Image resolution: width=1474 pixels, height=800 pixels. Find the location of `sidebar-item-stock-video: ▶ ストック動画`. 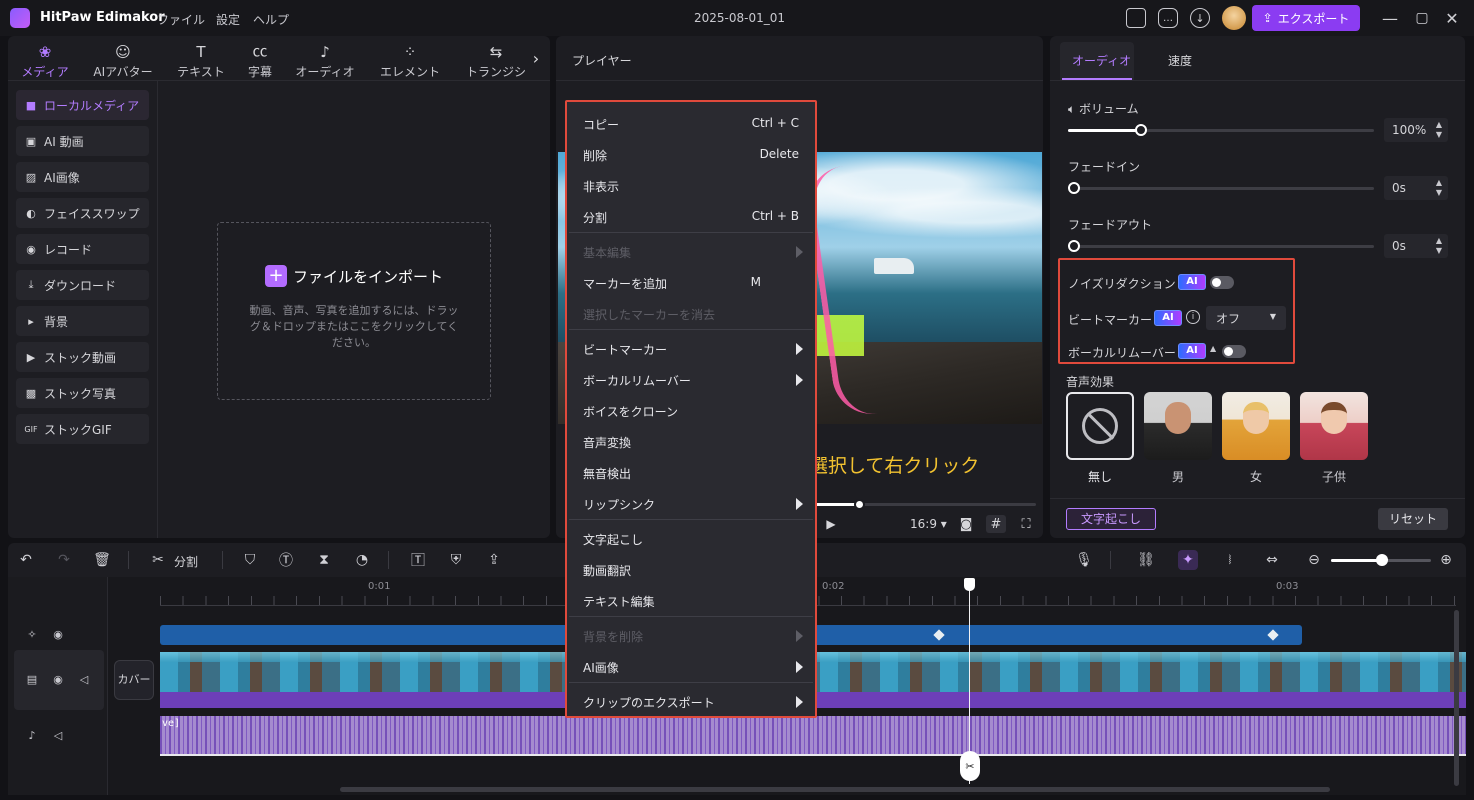

sidebar-item-stock-video: ▶ ストック動画 is located at coordinates (82, 357).